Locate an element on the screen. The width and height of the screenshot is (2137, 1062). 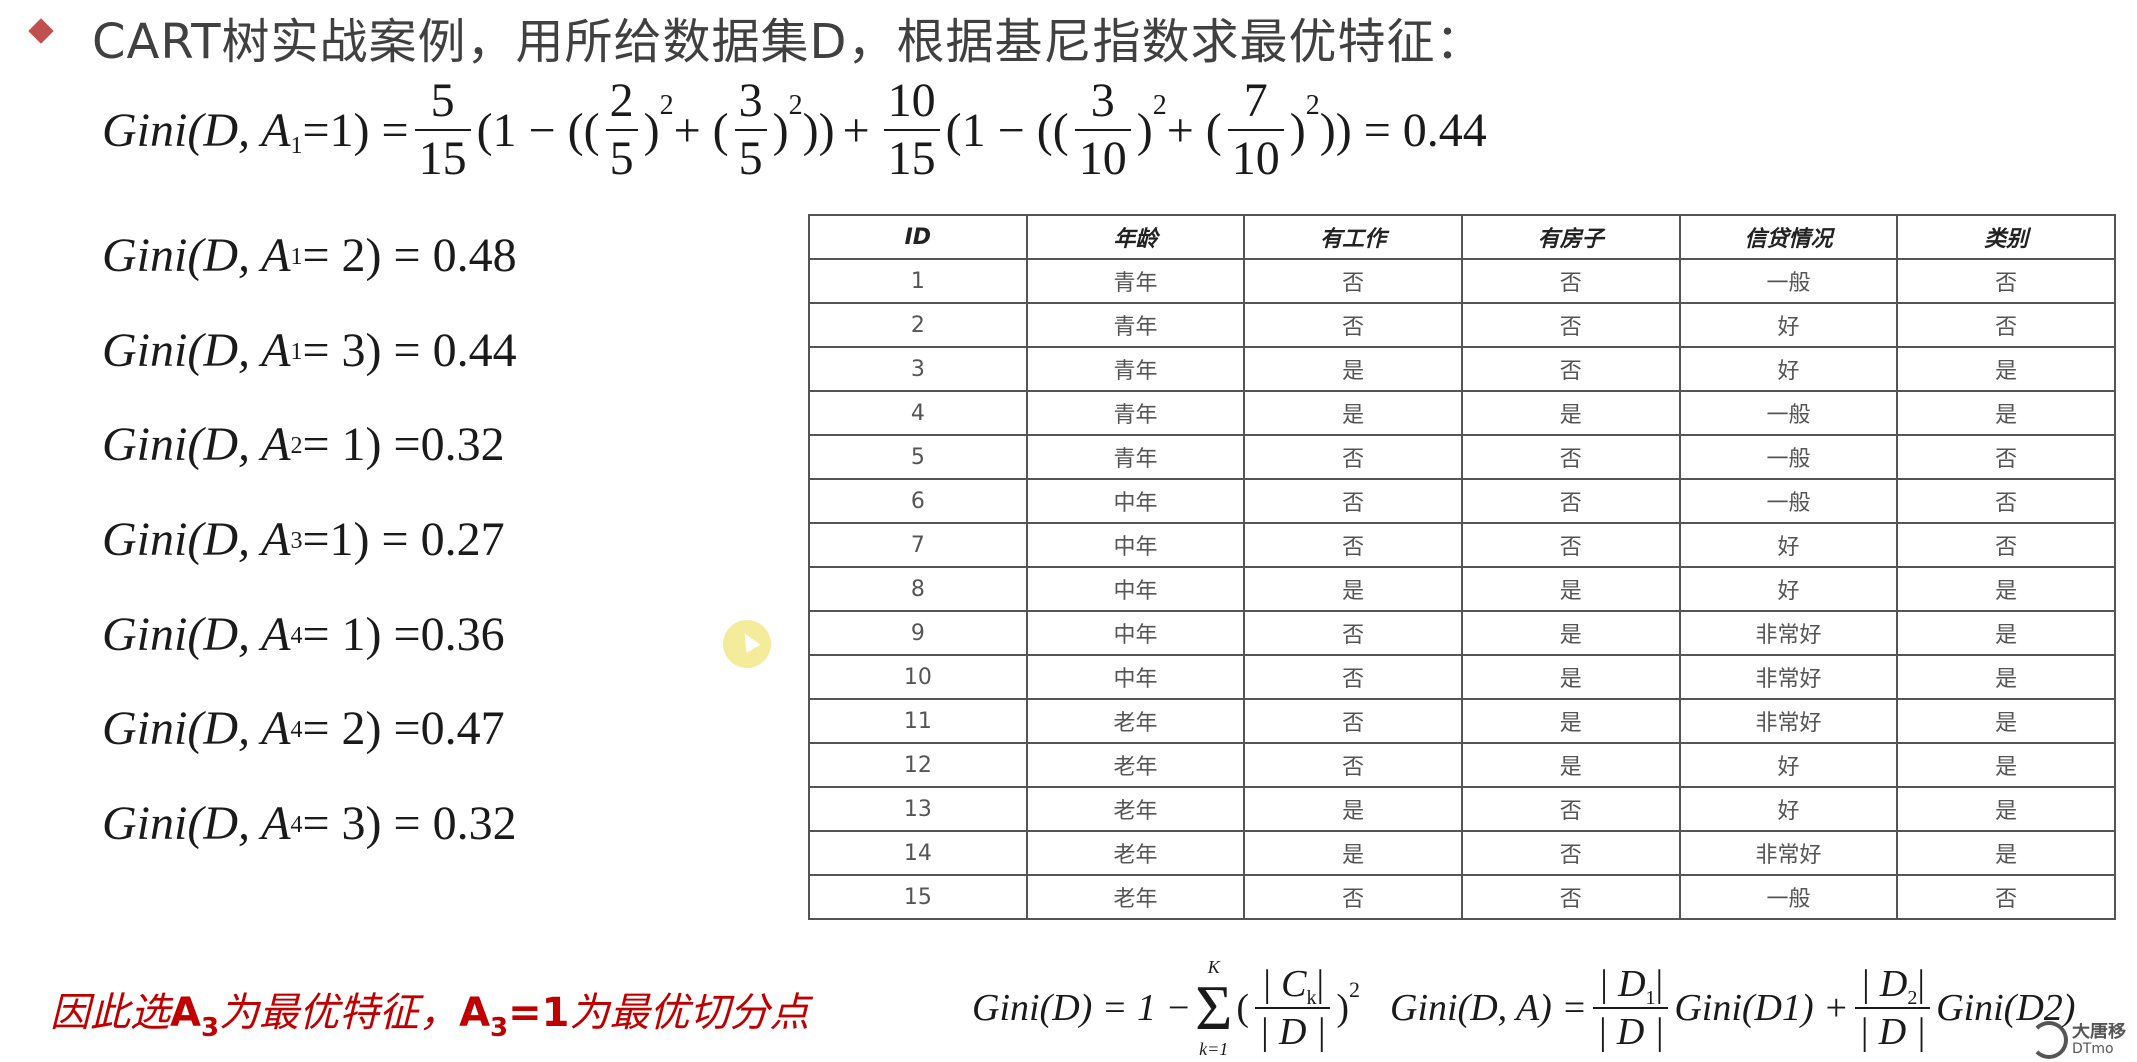
fraction-3: 35 is located at coordinates (750, 130).